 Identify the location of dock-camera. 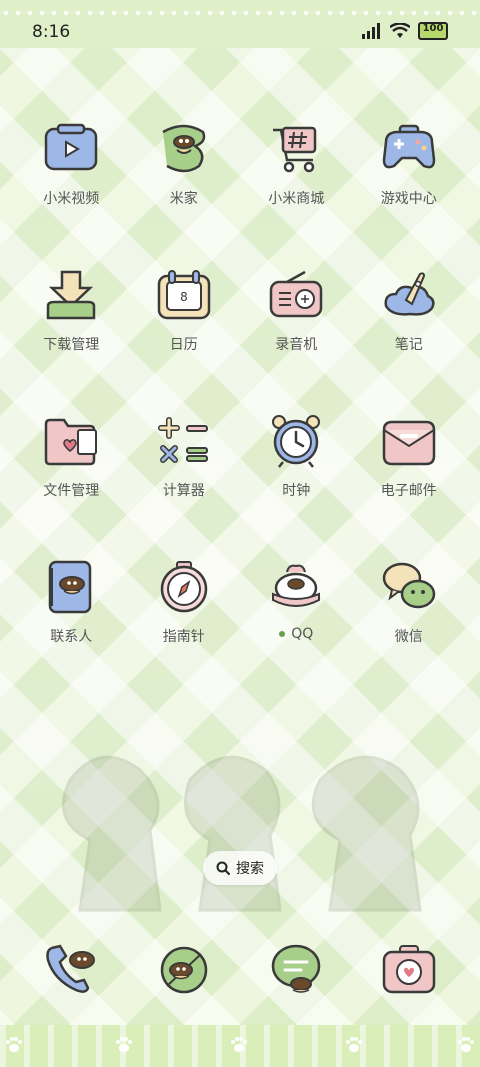
(409, 969).